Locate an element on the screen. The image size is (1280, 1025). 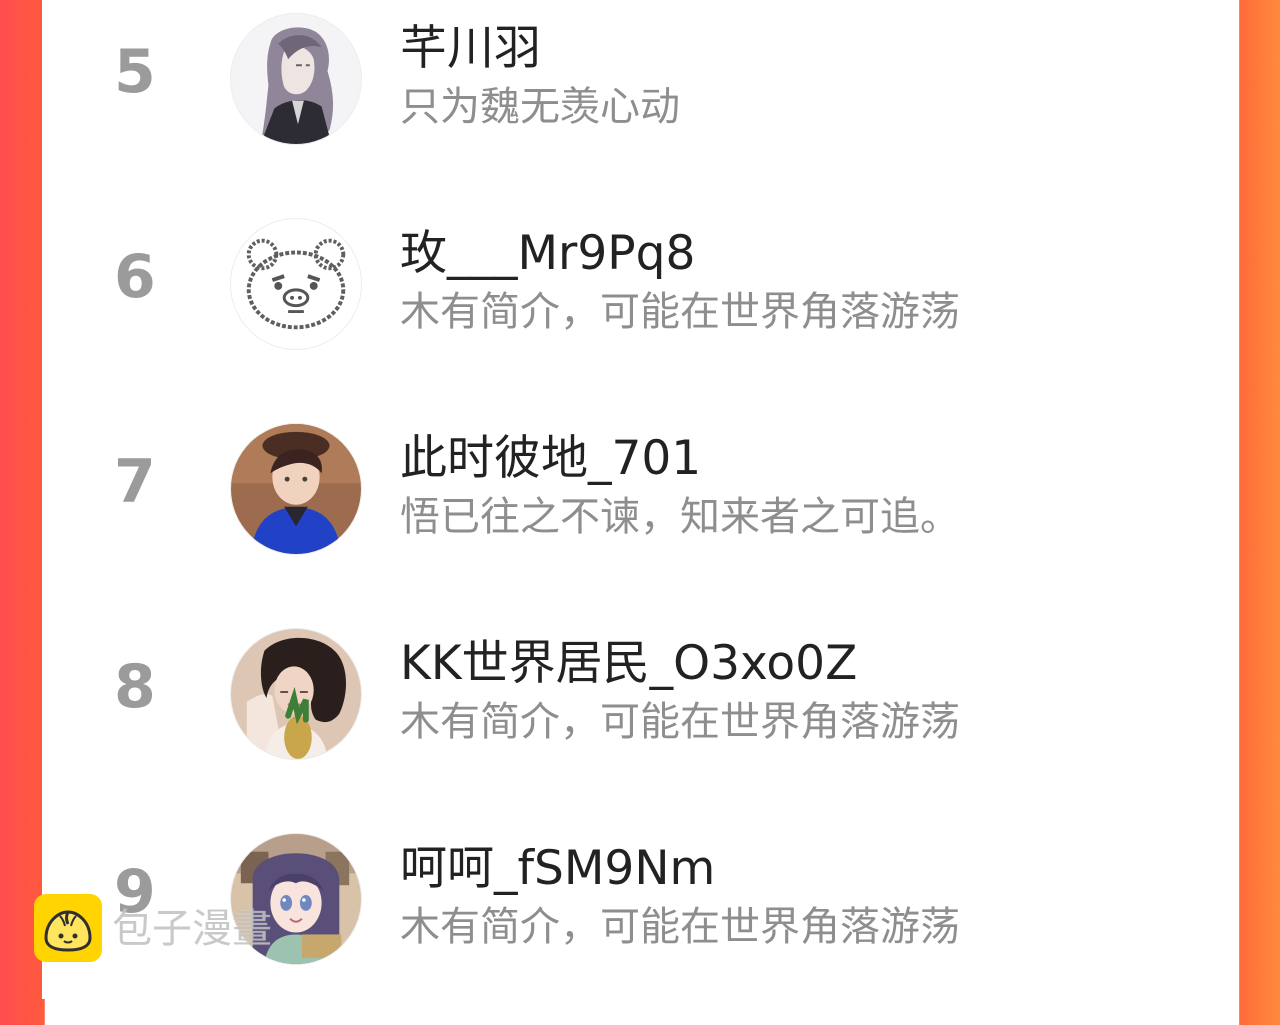
rank-number: 6 is located at coordinates (135, 277).